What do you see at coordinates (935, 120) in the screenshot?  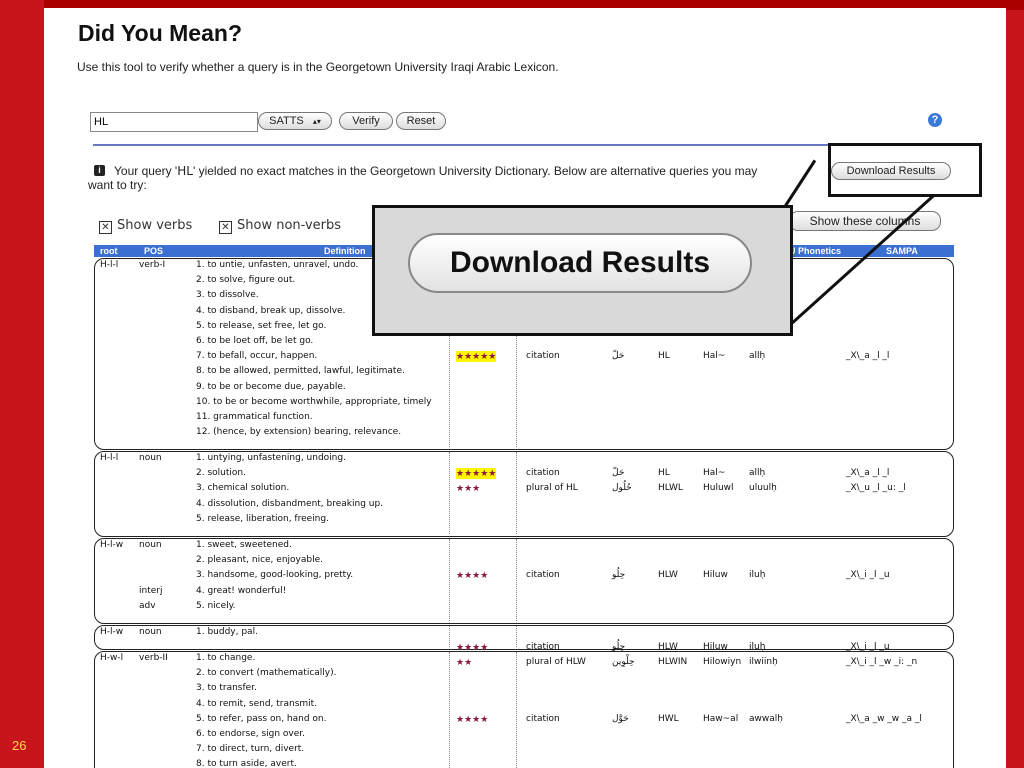 I see `help-icon: ?` at bounding box center [935, 120].